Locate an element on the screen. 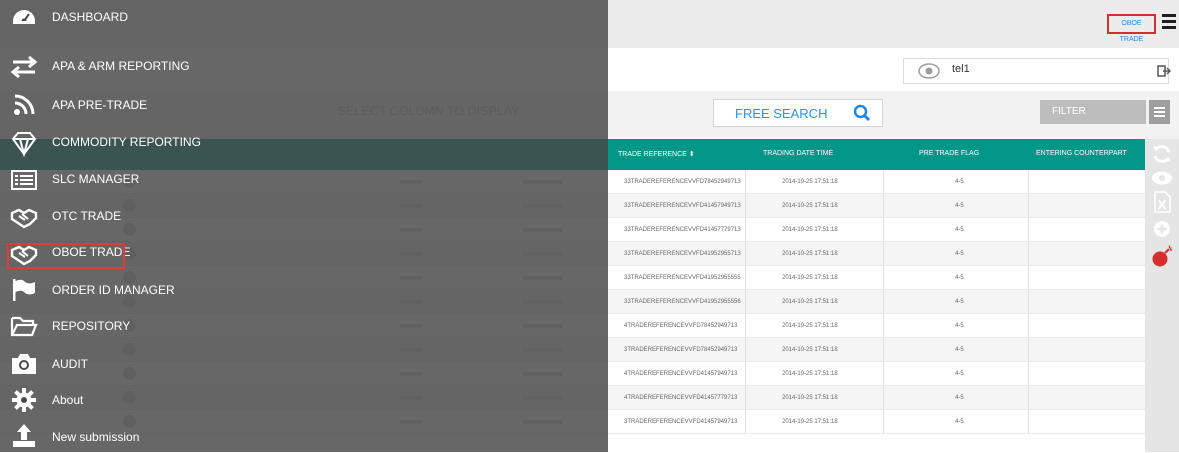 The width and height of the screenshot is (1179, 453). menu-item-label: DASHBOARD is located at coordinates (90, 17).